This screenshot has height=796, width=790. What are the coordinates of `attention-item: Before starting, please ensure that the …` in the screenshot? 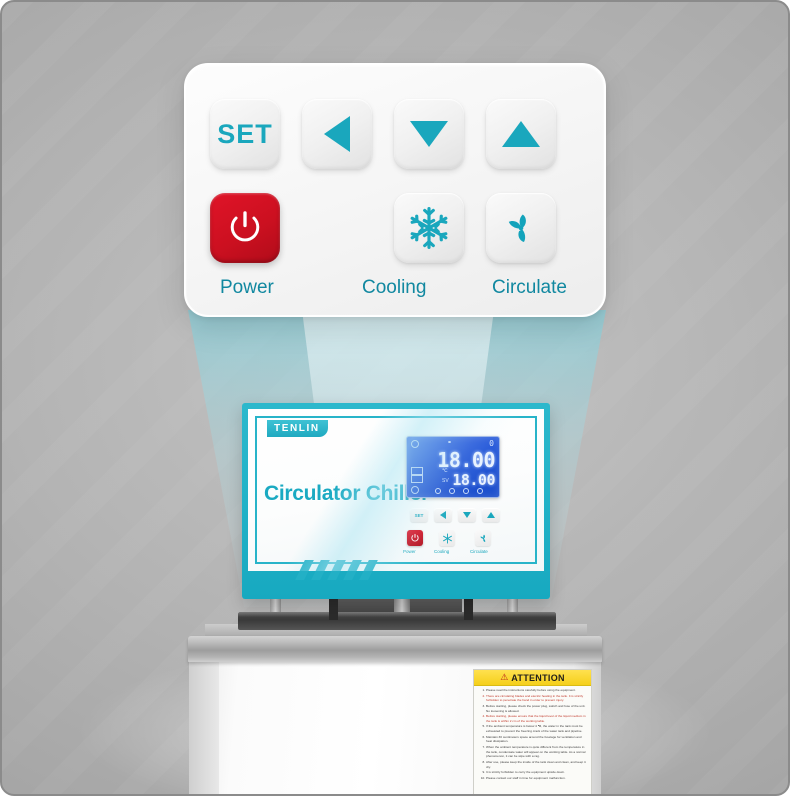 It's located at (537, 718).